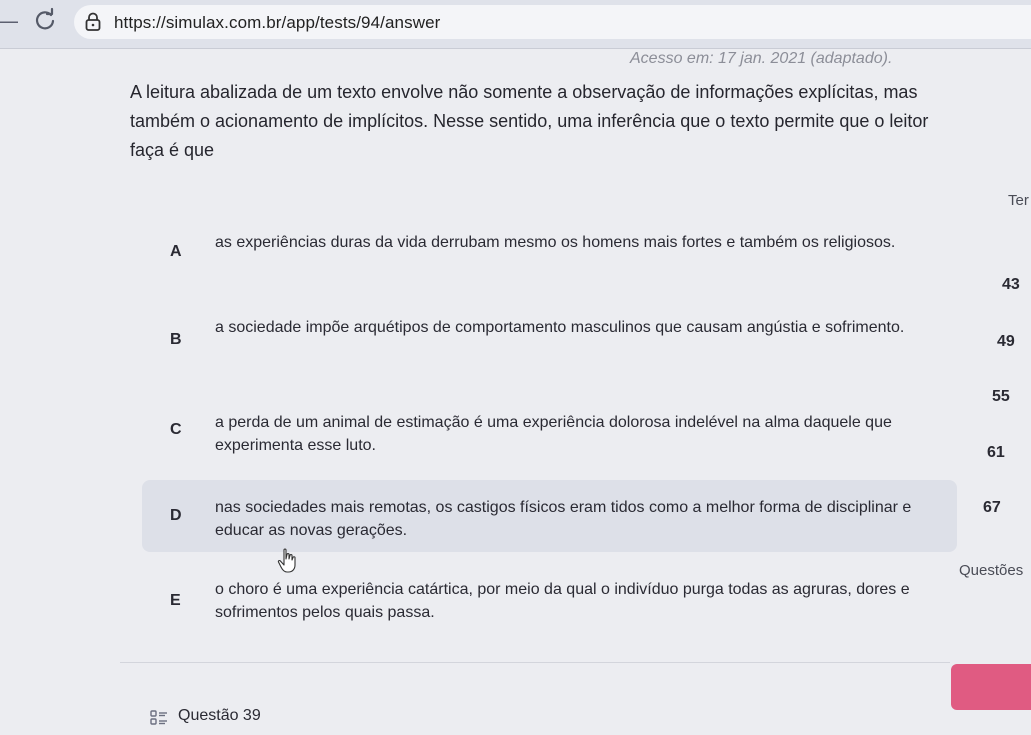 The height and width of the screenshot is (735, 1031). Describe the element at coordinates (761, 58) in the screenshot. I see `source-citation: Acesso em: 17 jan. 2021 (adaptado).` at that location.